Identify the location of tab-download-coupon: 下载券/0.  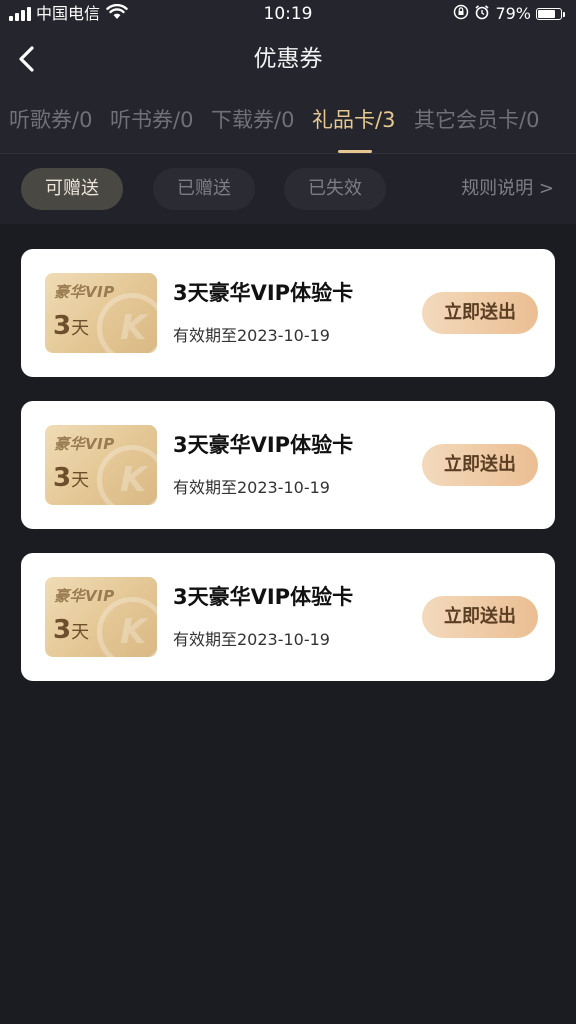
(252, 120).